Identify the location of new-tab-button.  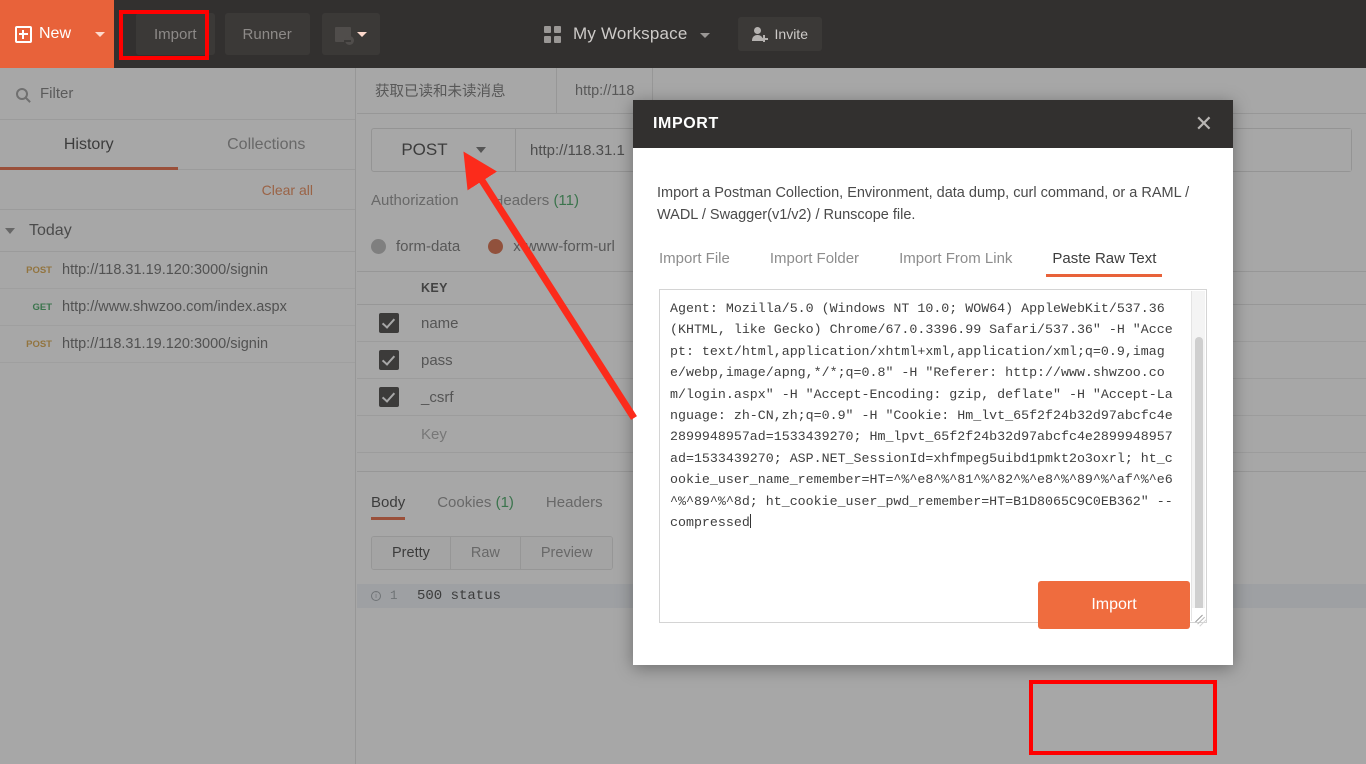
(350, 34).